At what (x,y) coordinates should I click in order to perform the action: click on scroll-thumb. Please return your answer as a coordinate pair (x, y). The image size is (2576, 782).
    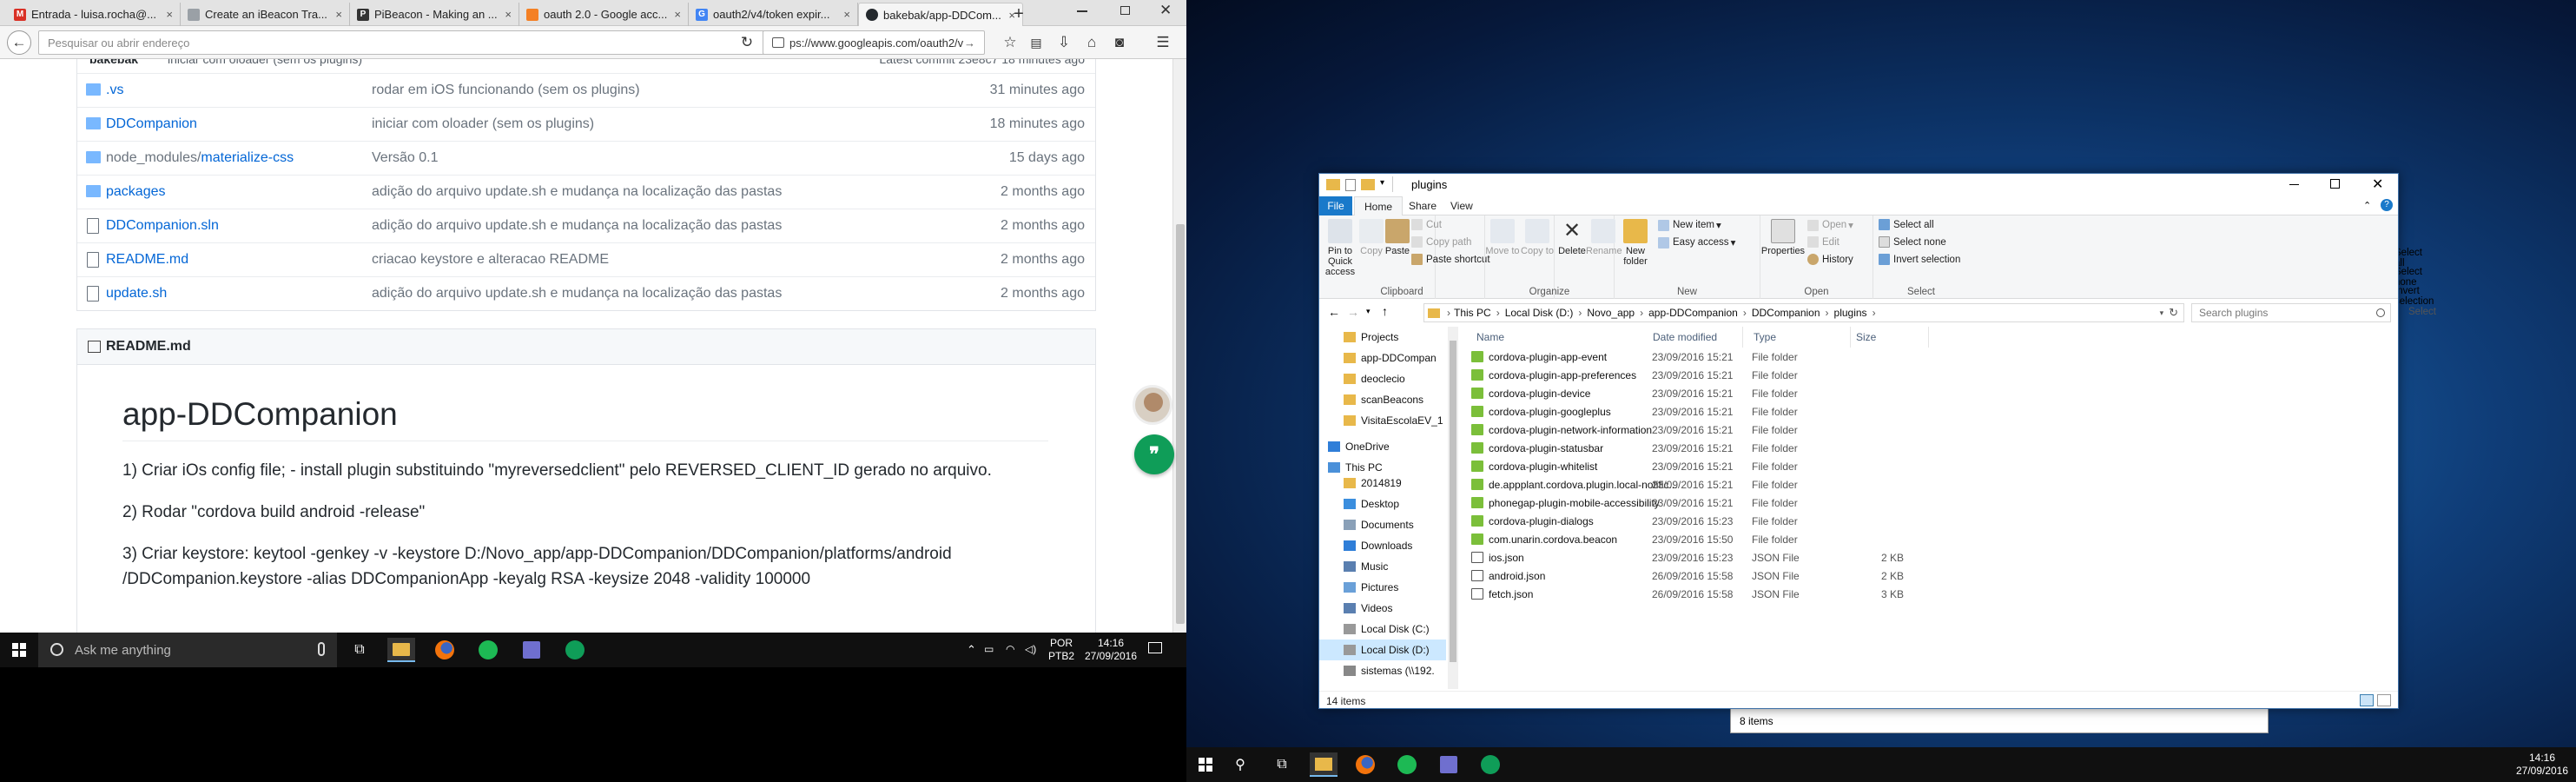
    Looking at the image, I should click on (1453, 501).